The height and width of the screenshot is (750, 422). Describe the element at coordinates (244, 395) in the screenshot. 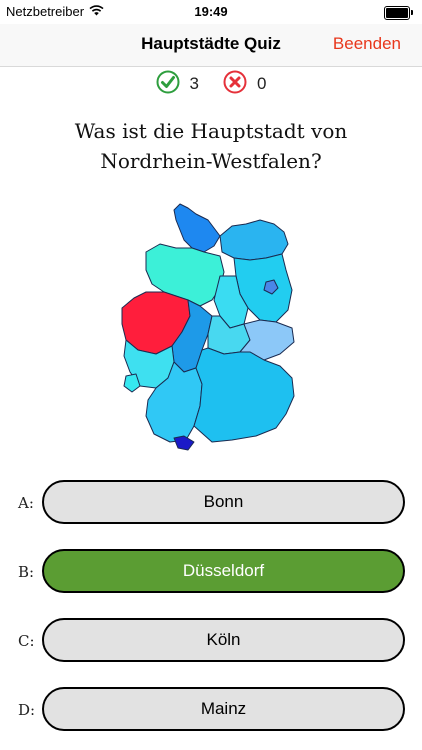

I see `region-bayern` at that location.